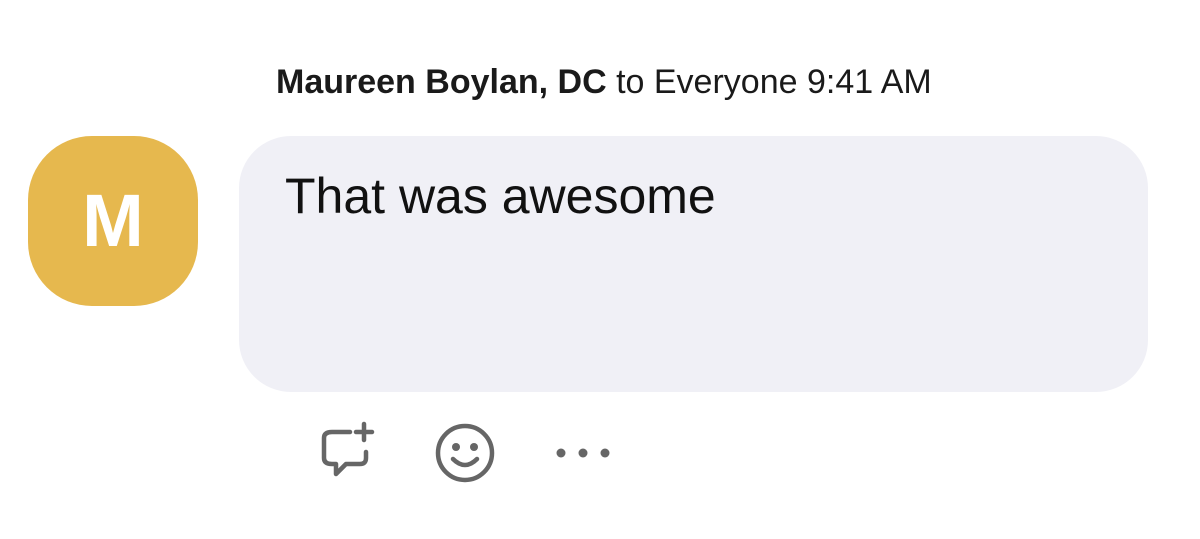  Describe the element at coordinates (869, 82) in the screenshot. I see `message-timestamp: 9:41 AM` at that location.